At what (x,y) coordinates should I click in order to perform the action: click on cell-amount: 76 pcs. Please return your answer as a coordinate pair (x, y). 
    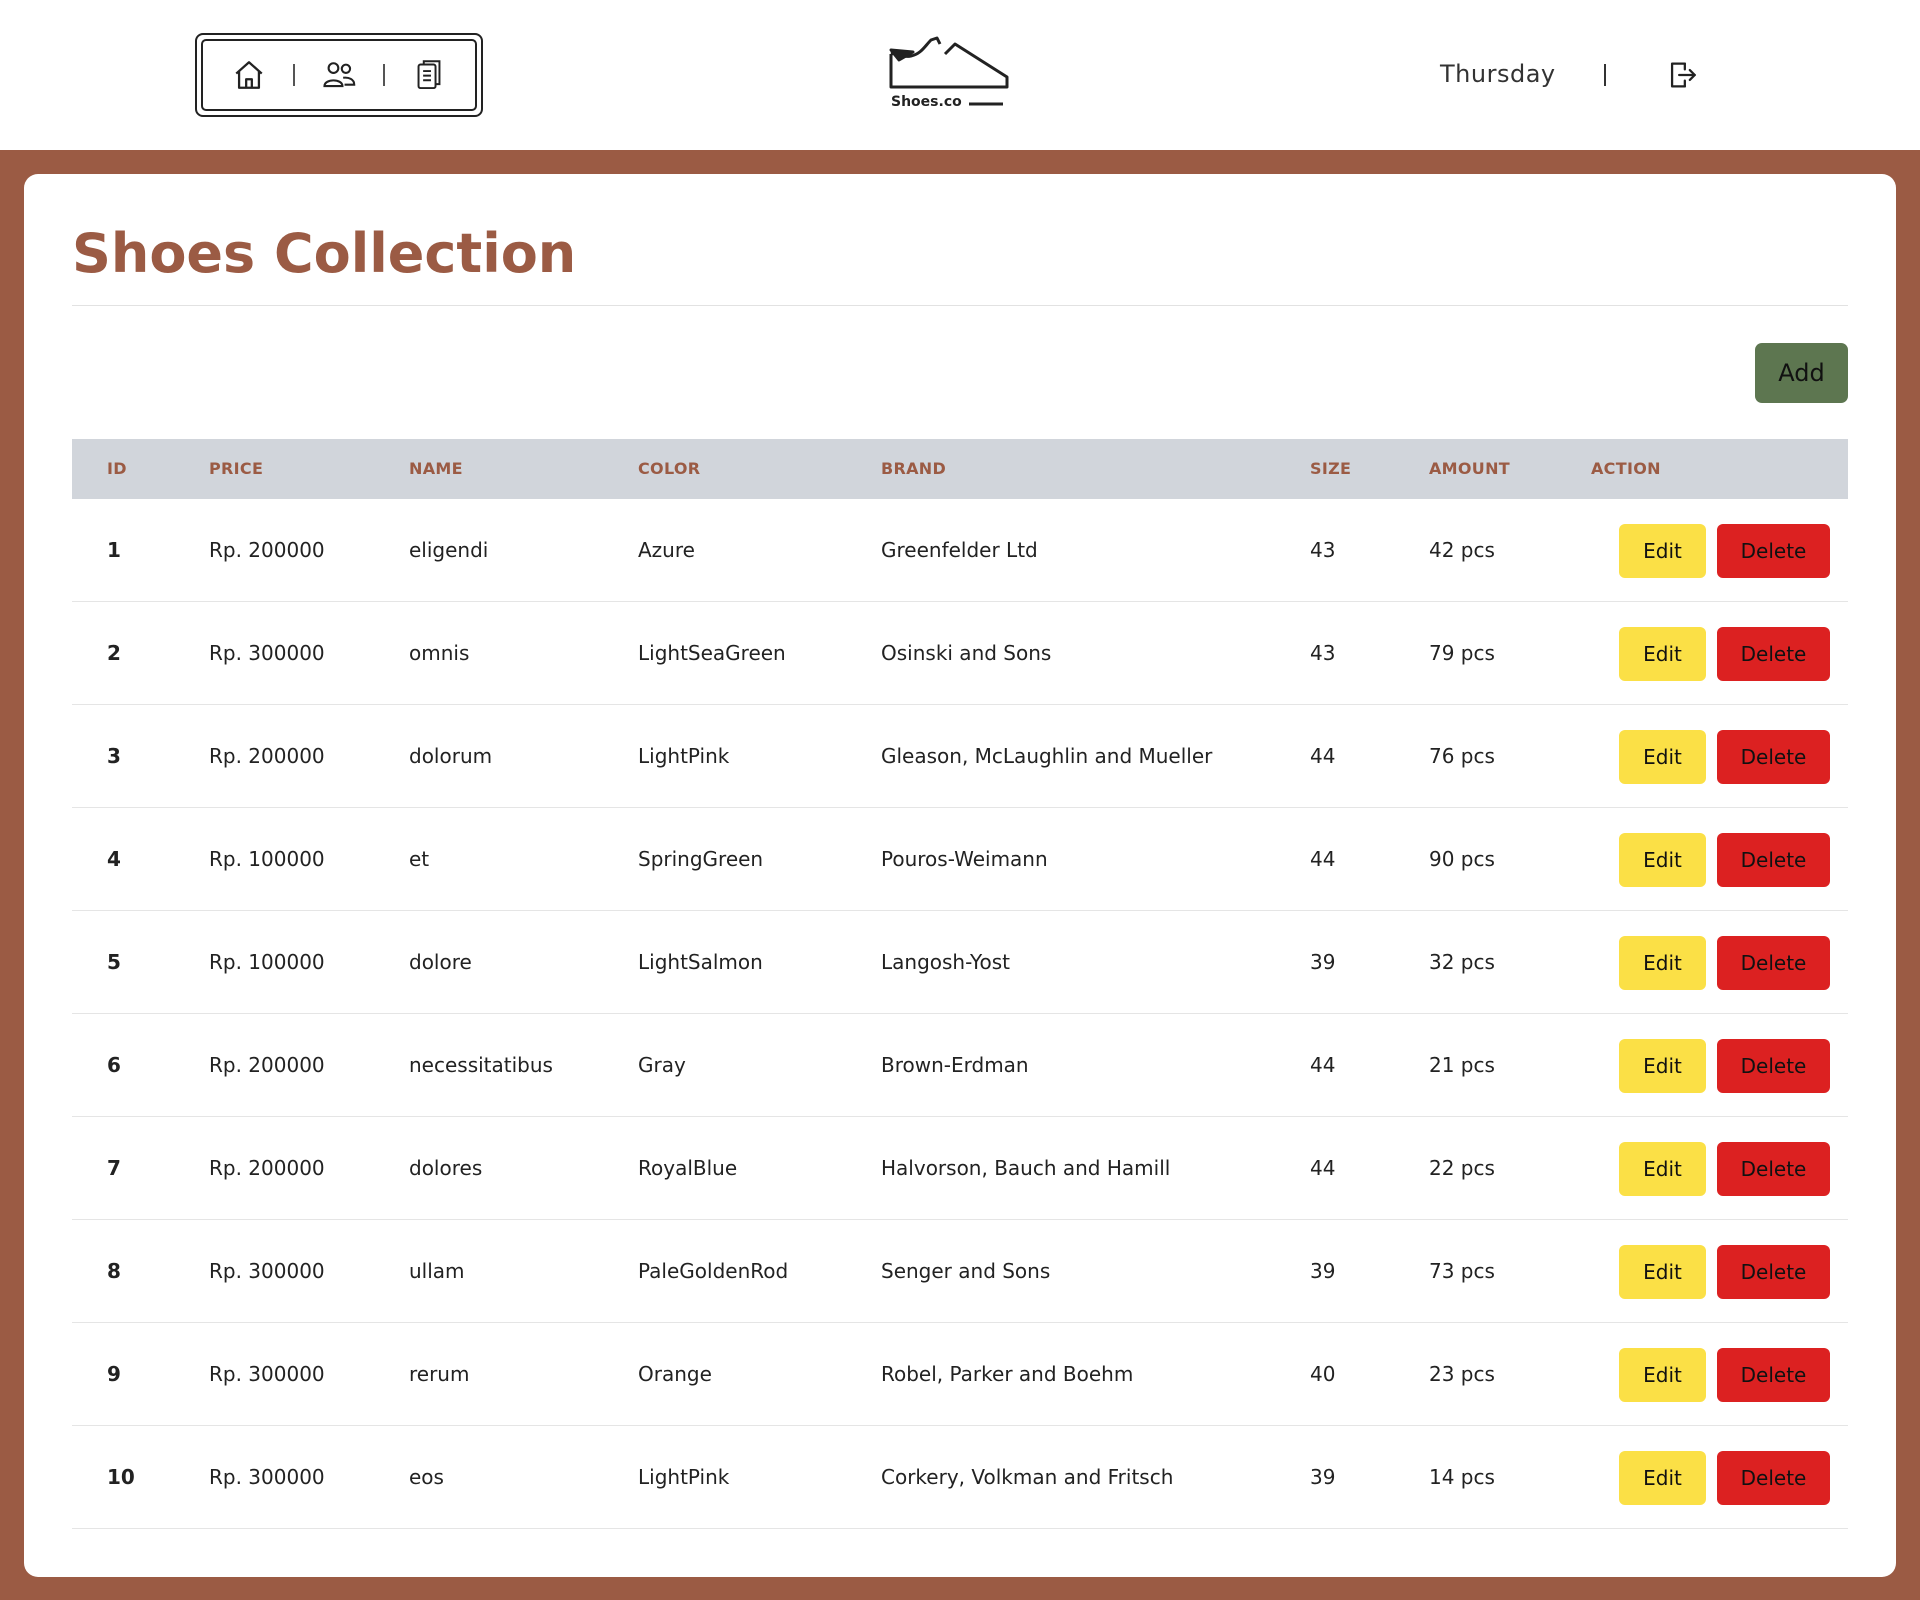
    Looking at the image, I should click on (1462, 756).